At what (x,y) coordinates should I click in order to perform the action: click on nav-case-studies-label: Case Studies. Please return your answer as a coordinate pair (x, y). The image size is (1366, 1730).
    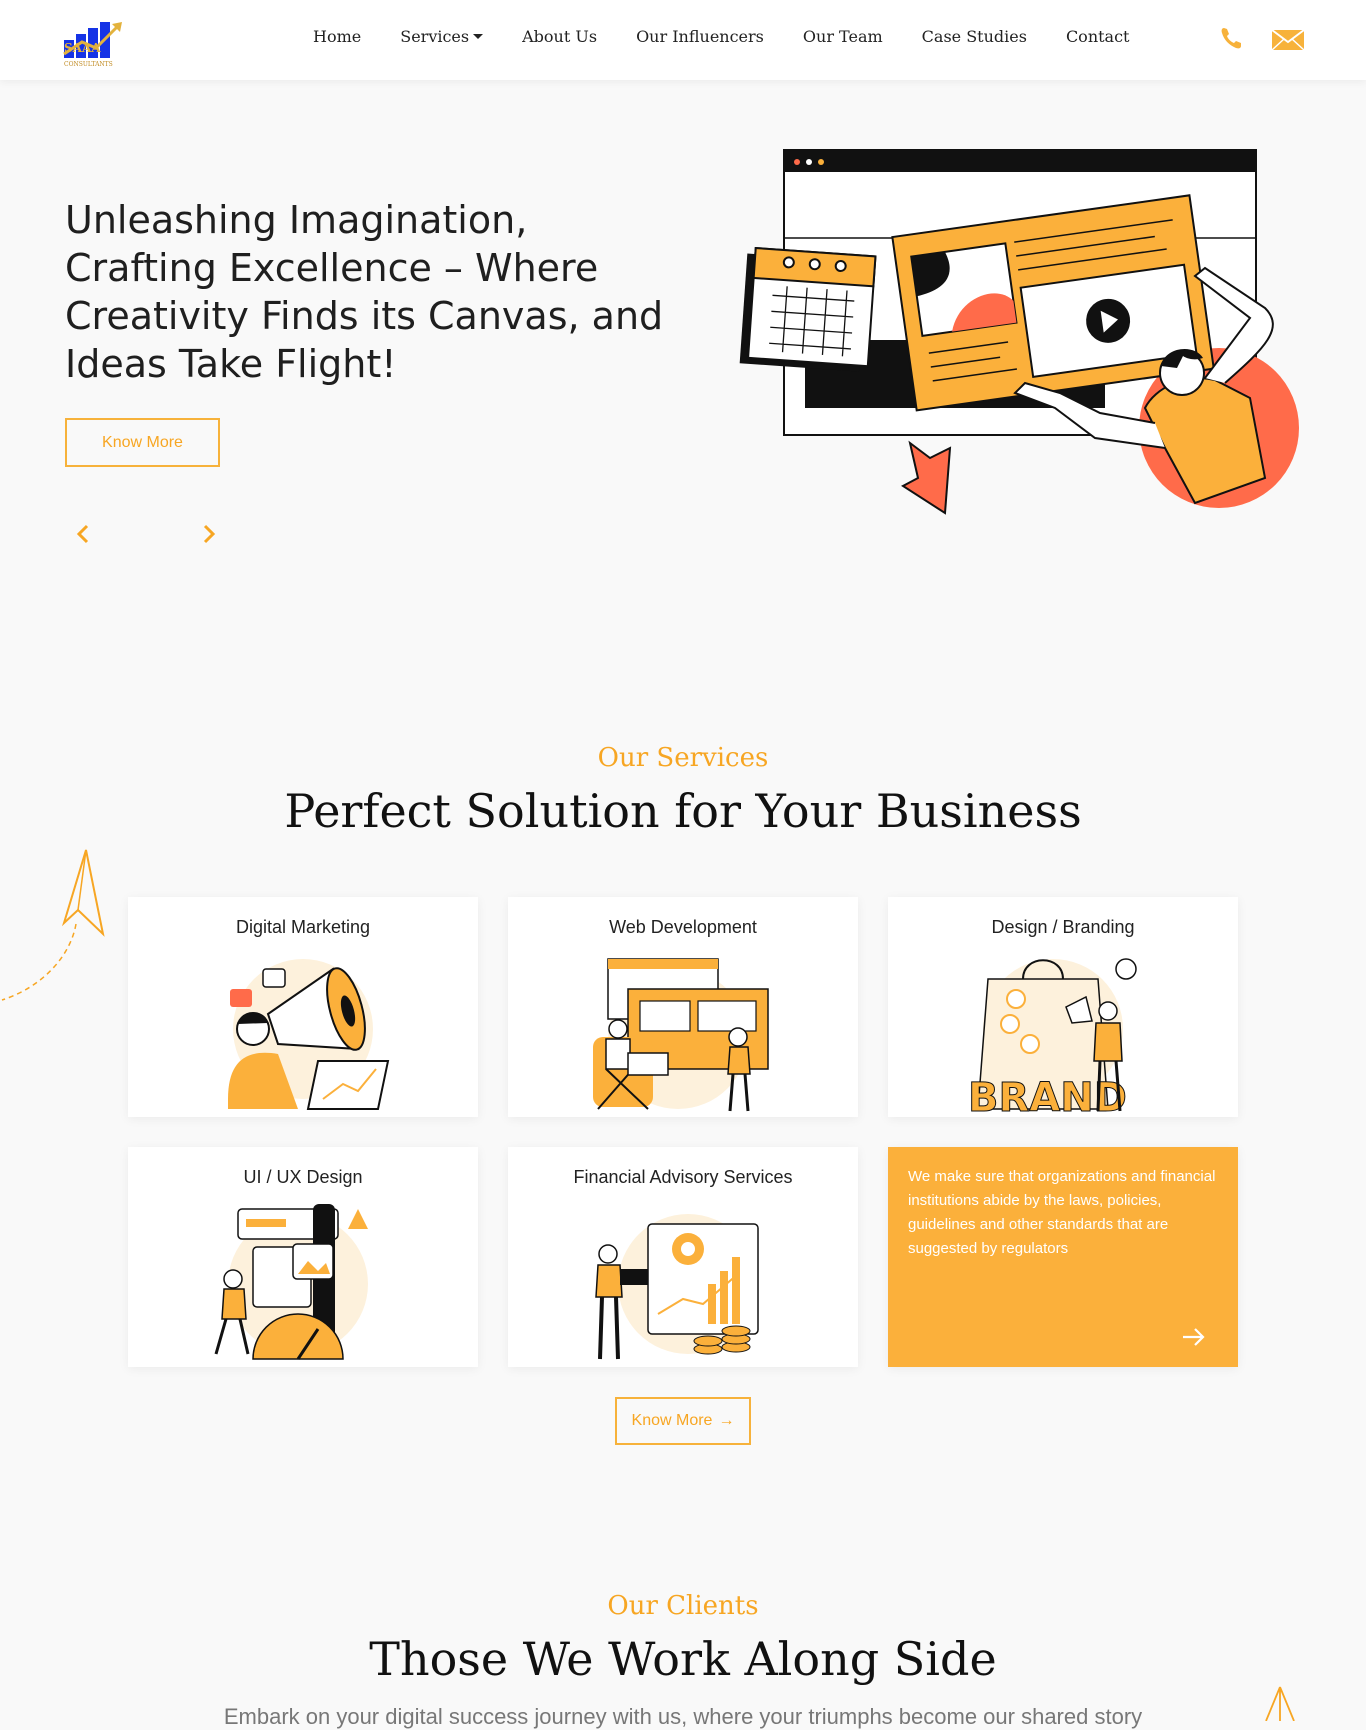
    Looking at the image, I should click on (974, 36).